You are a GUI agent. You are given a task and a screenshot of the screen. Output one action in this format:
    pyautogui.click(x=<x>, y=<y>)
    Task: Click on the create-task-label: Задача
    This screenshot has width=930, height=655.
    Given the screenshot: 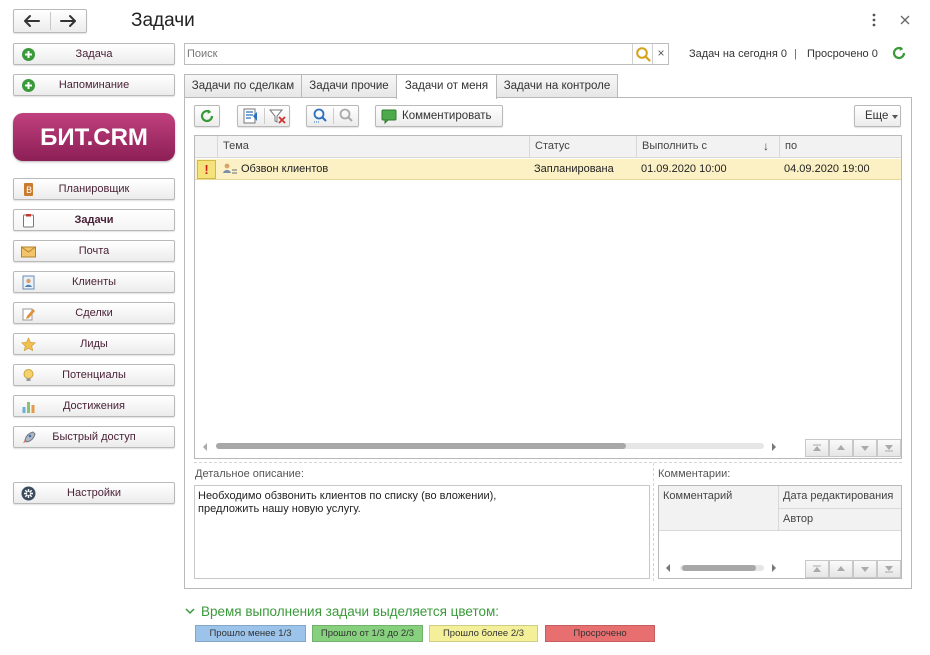 What is the action you would take?
    pyautogui.click(x=94, y=54)
    